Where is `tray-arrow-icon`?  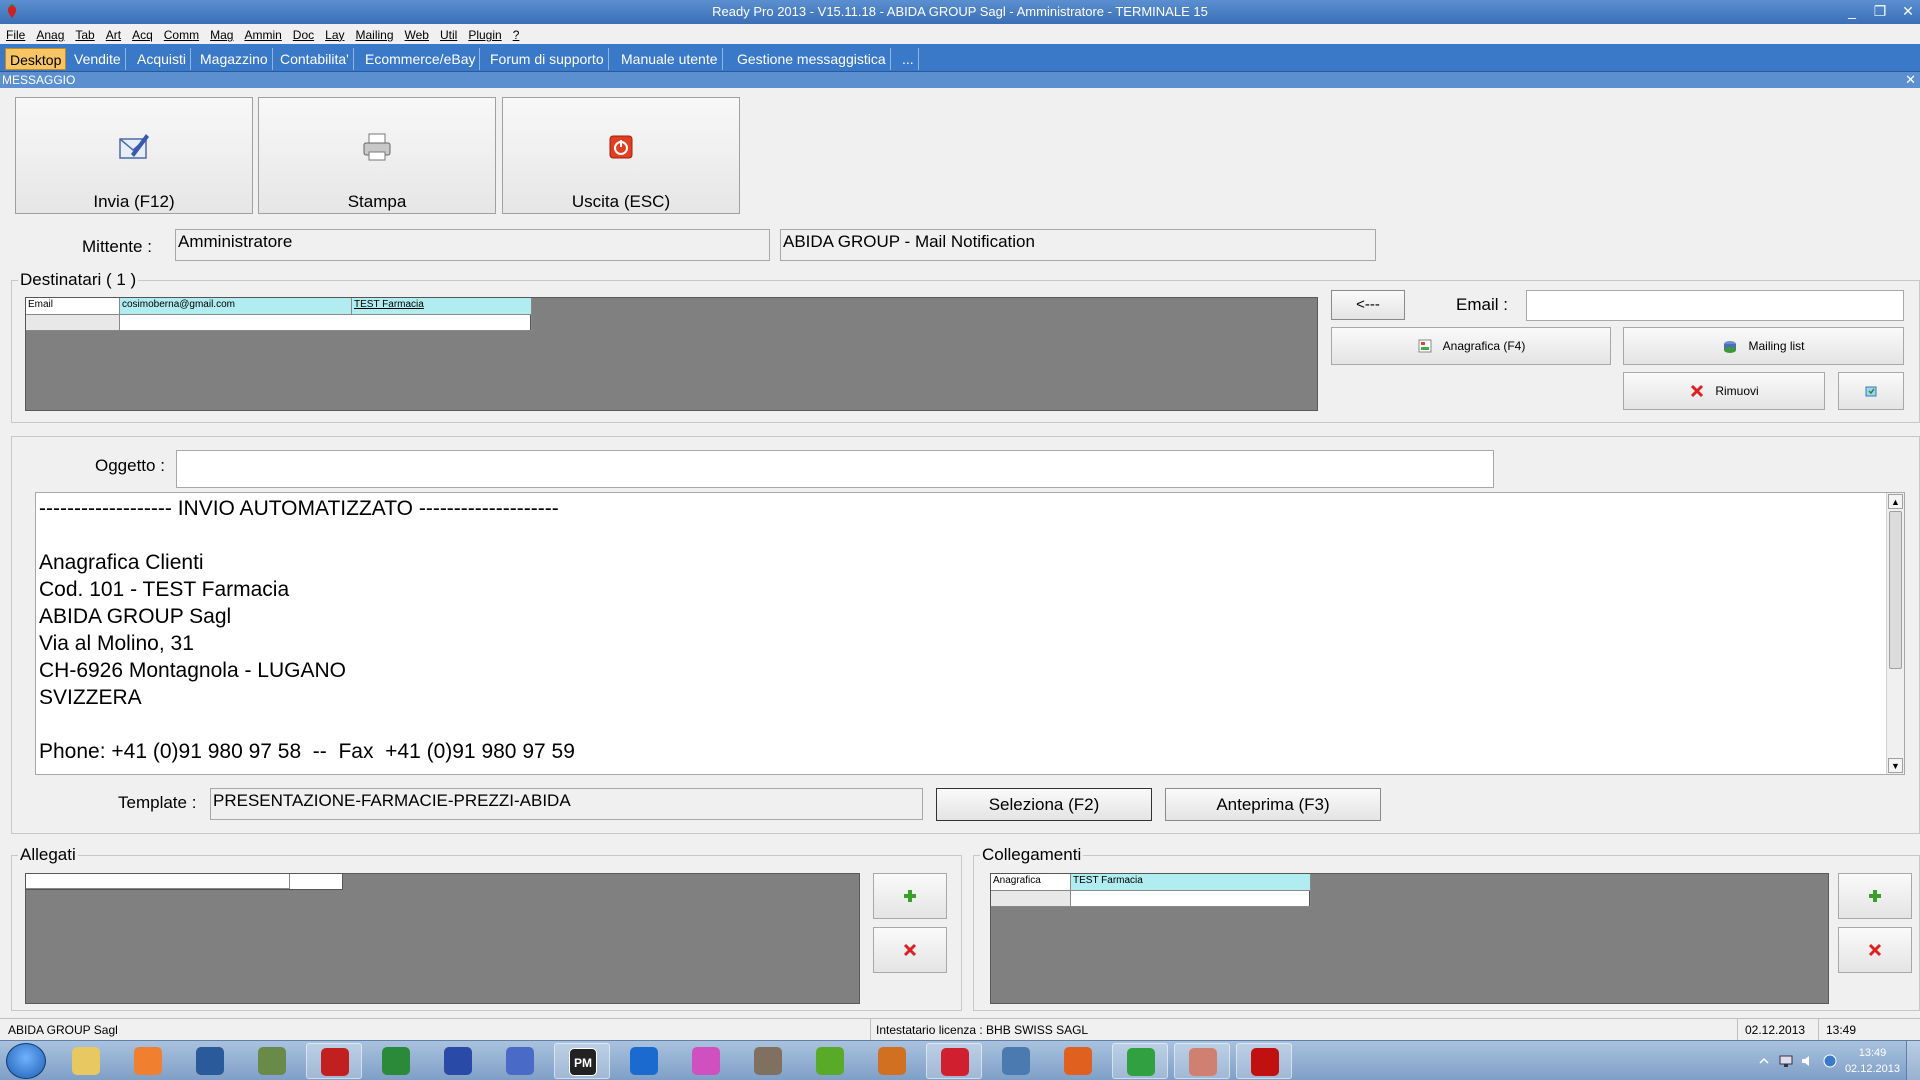 tray-arrow-icon is located at coordinates (1764, 1061).